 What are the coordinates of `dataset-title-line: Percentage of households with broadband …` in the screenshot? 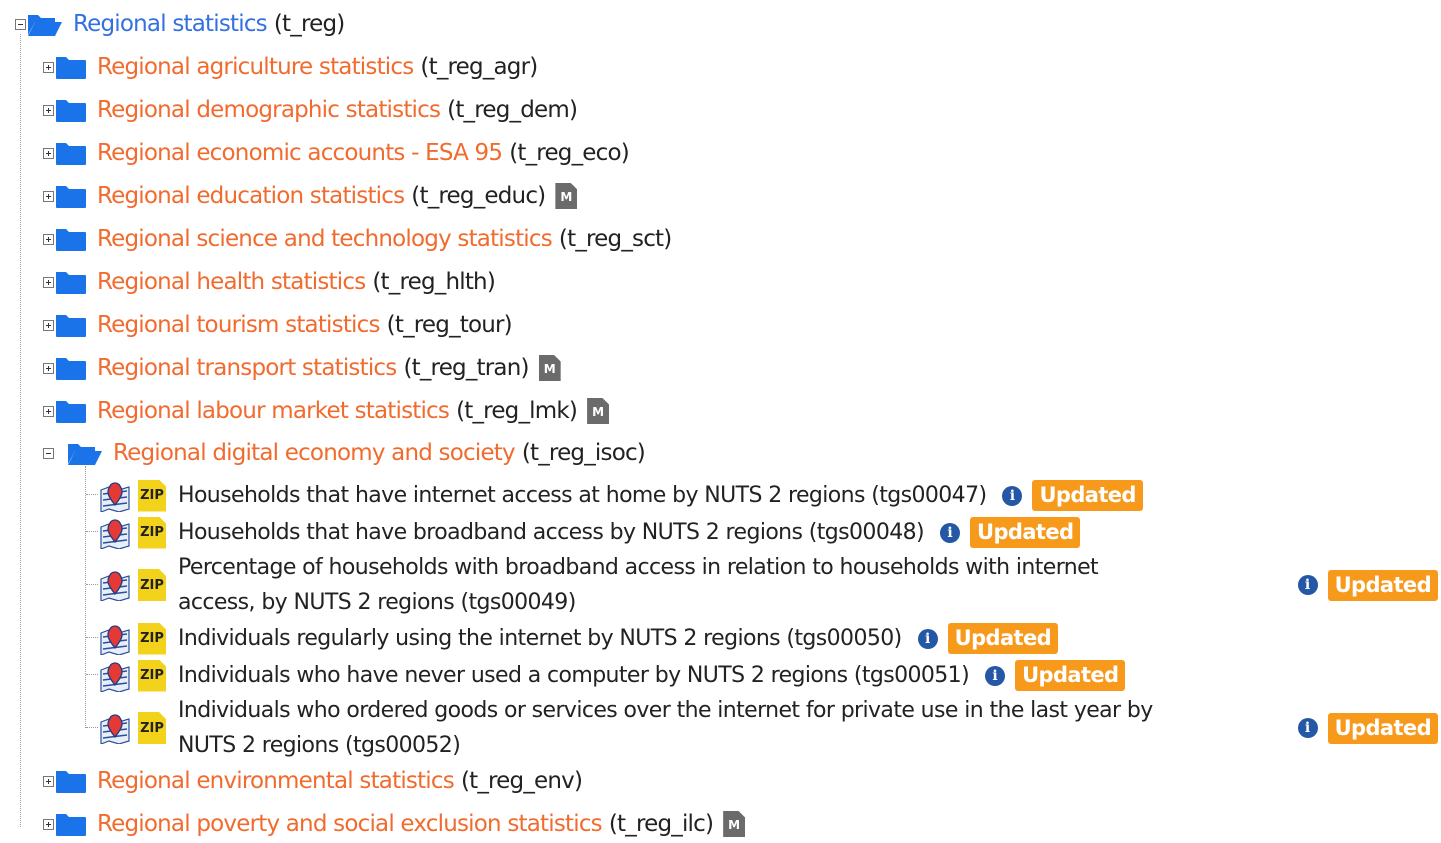 It's located at (638, 567).